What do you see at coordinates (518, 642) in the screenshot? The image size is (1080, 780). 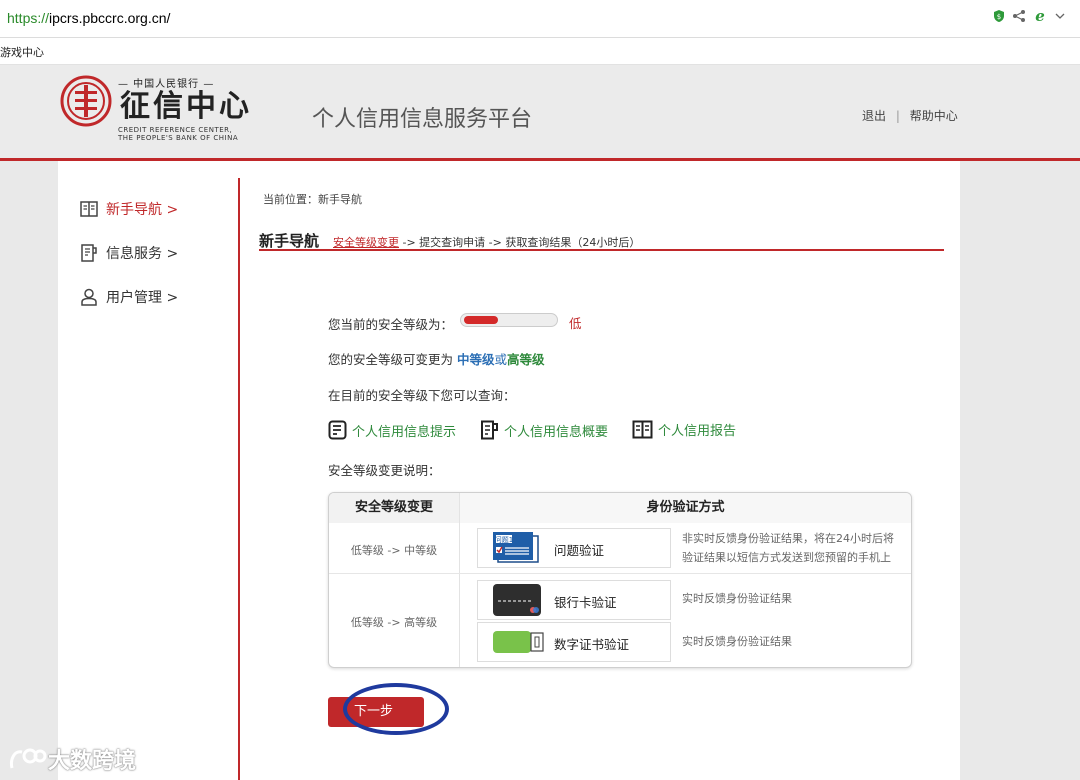 I see `usb-key-icon` at bounding box center [518, 642].